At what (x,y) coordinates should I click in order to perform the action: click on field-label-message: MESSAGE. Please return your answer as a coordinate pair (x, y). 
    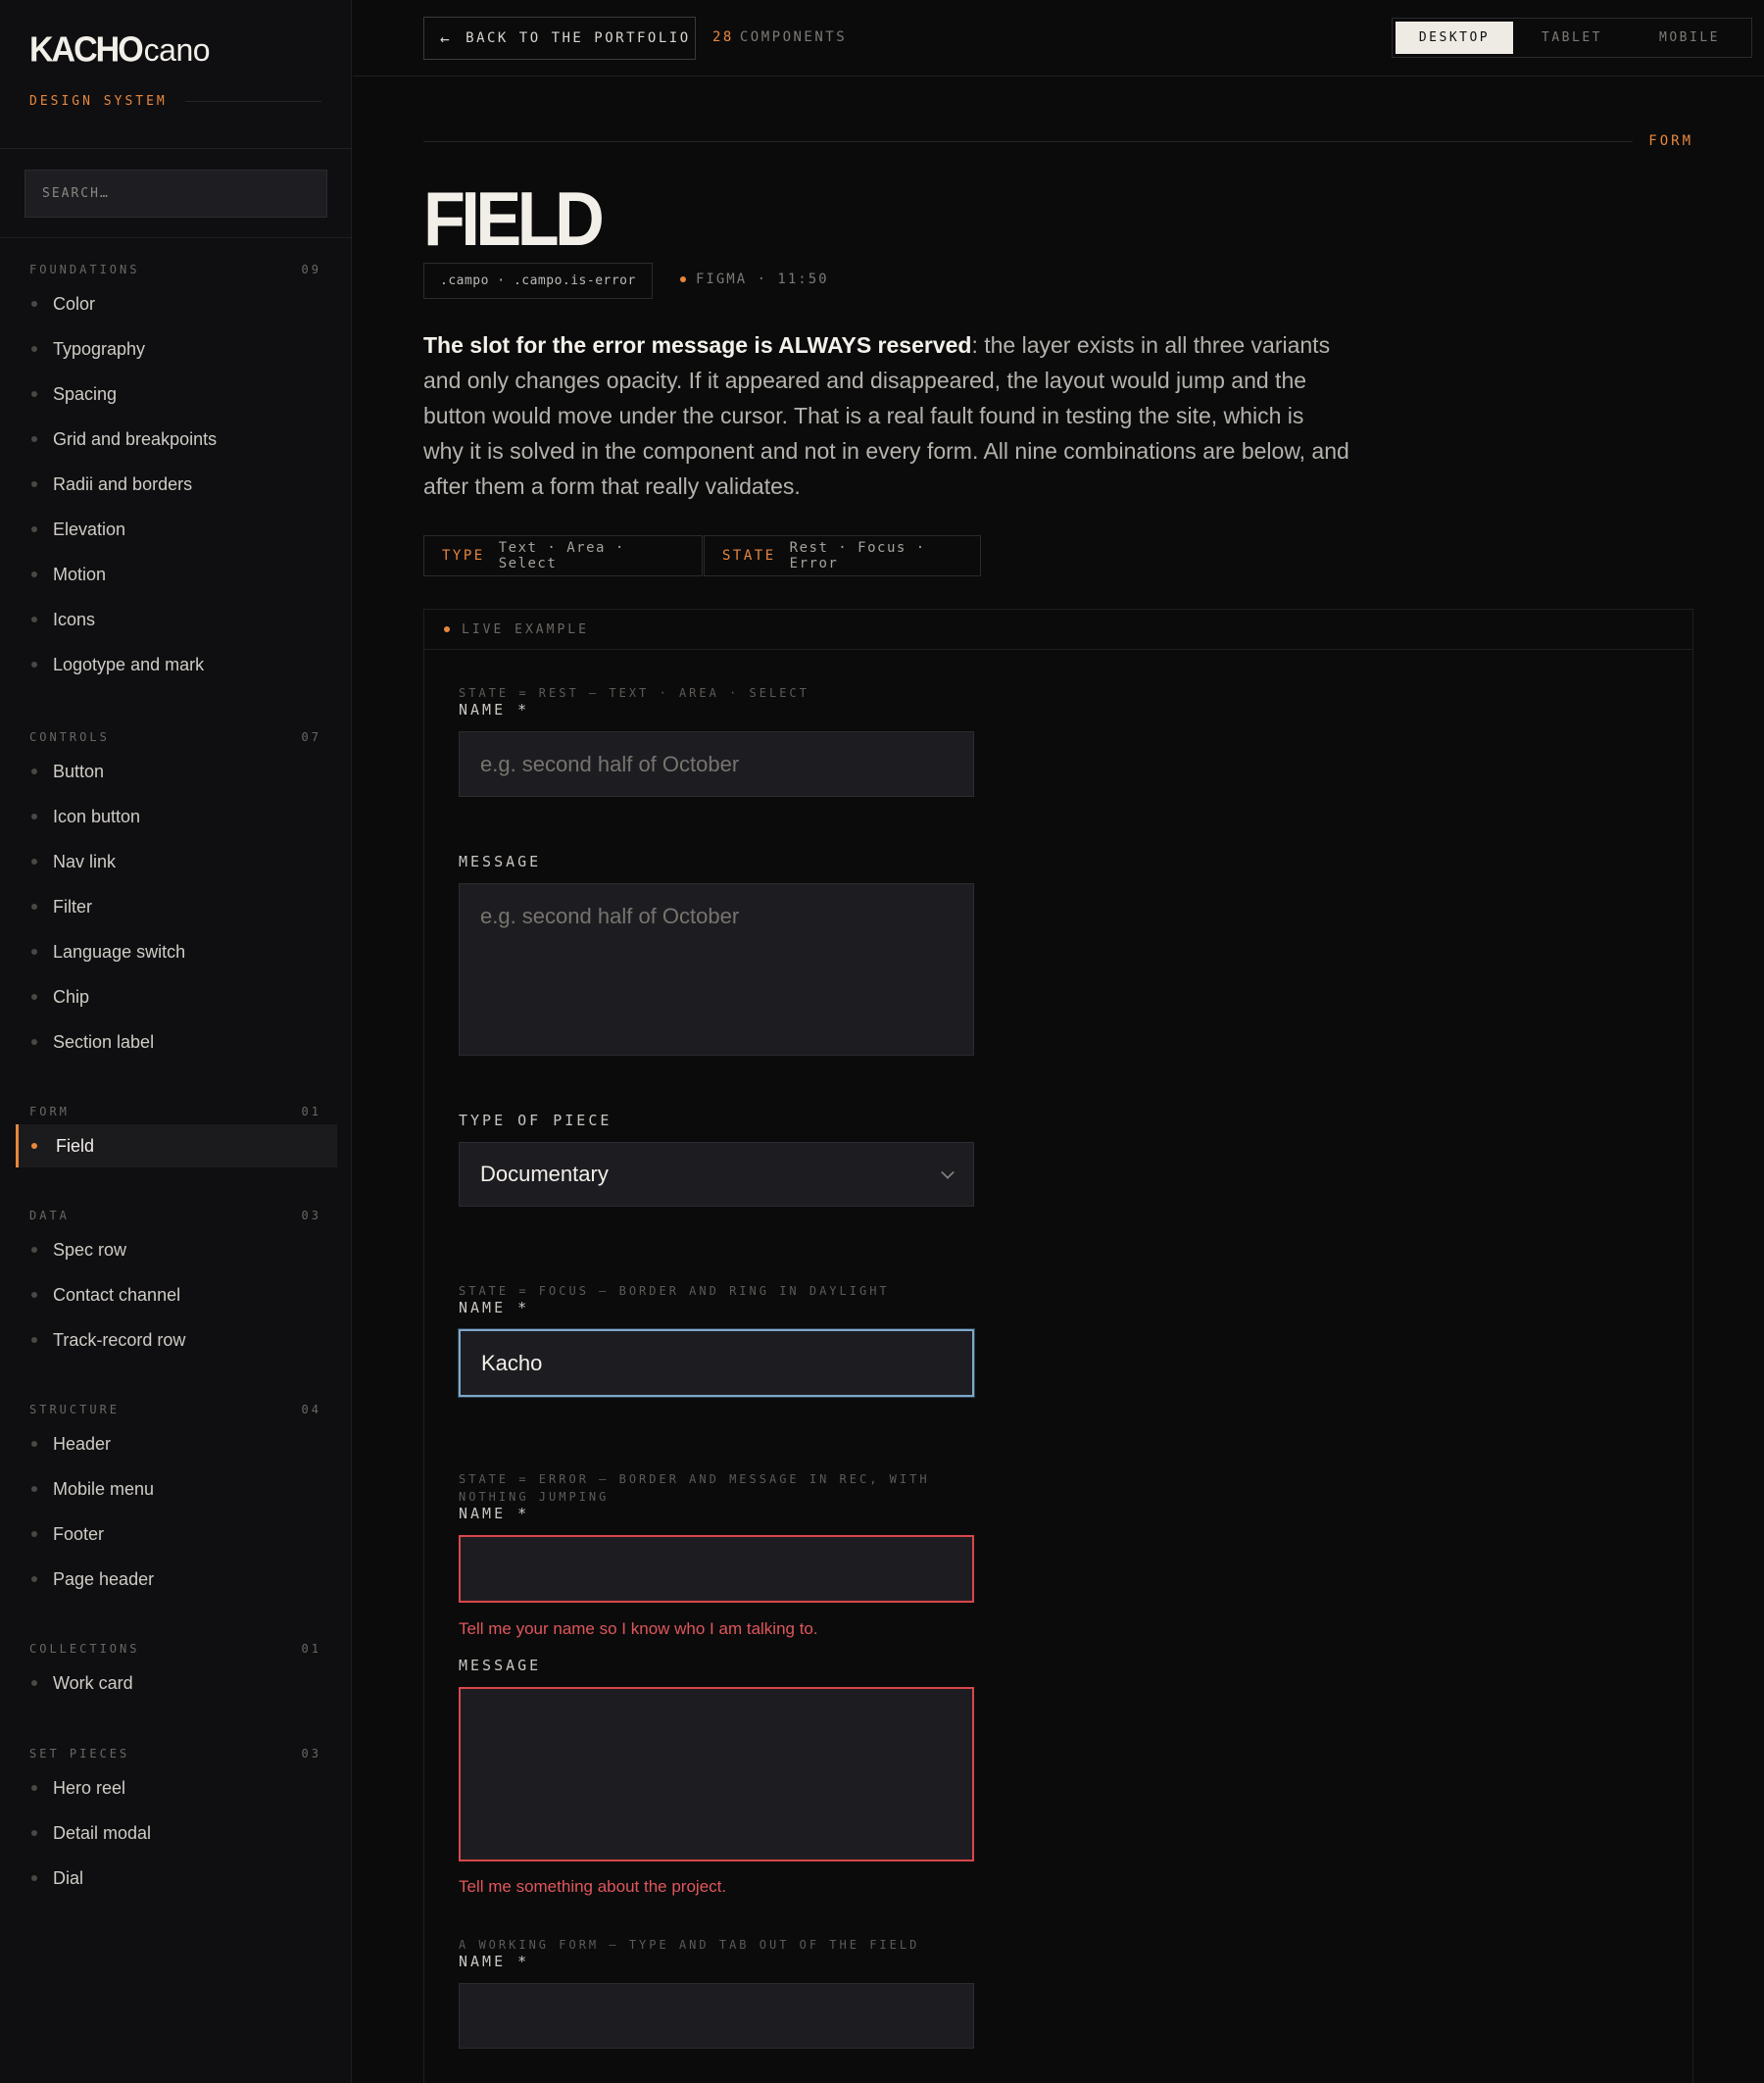
    Looking at the image, I should click on (500, 861).